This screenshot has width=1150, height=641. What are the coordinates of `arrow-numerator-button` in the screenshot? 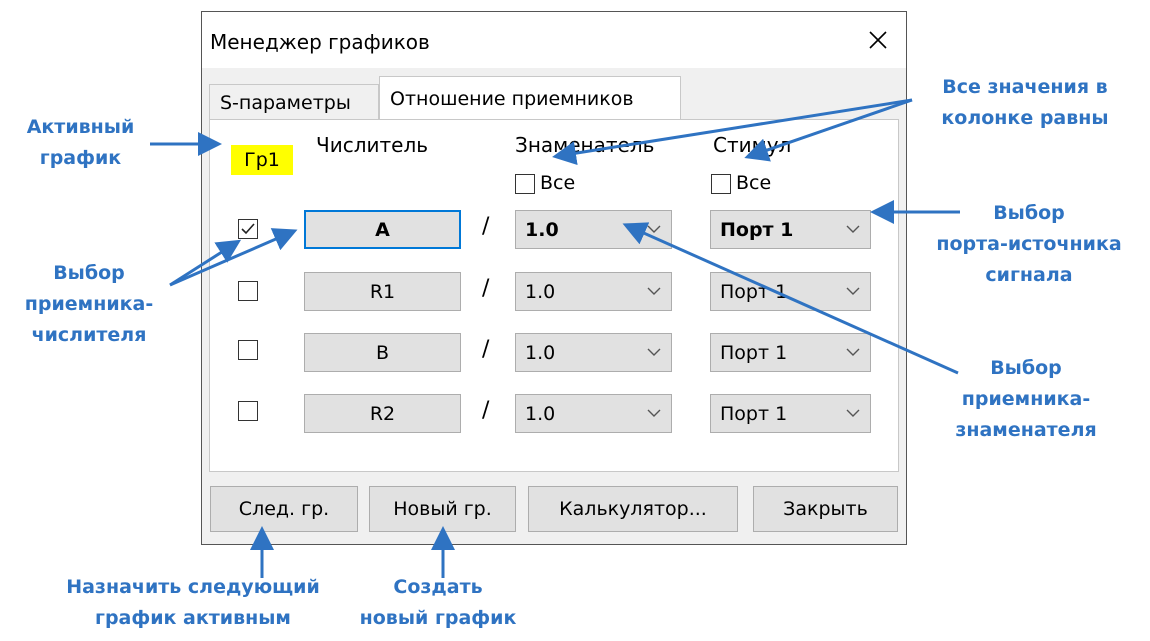 It's located at (233, 257).